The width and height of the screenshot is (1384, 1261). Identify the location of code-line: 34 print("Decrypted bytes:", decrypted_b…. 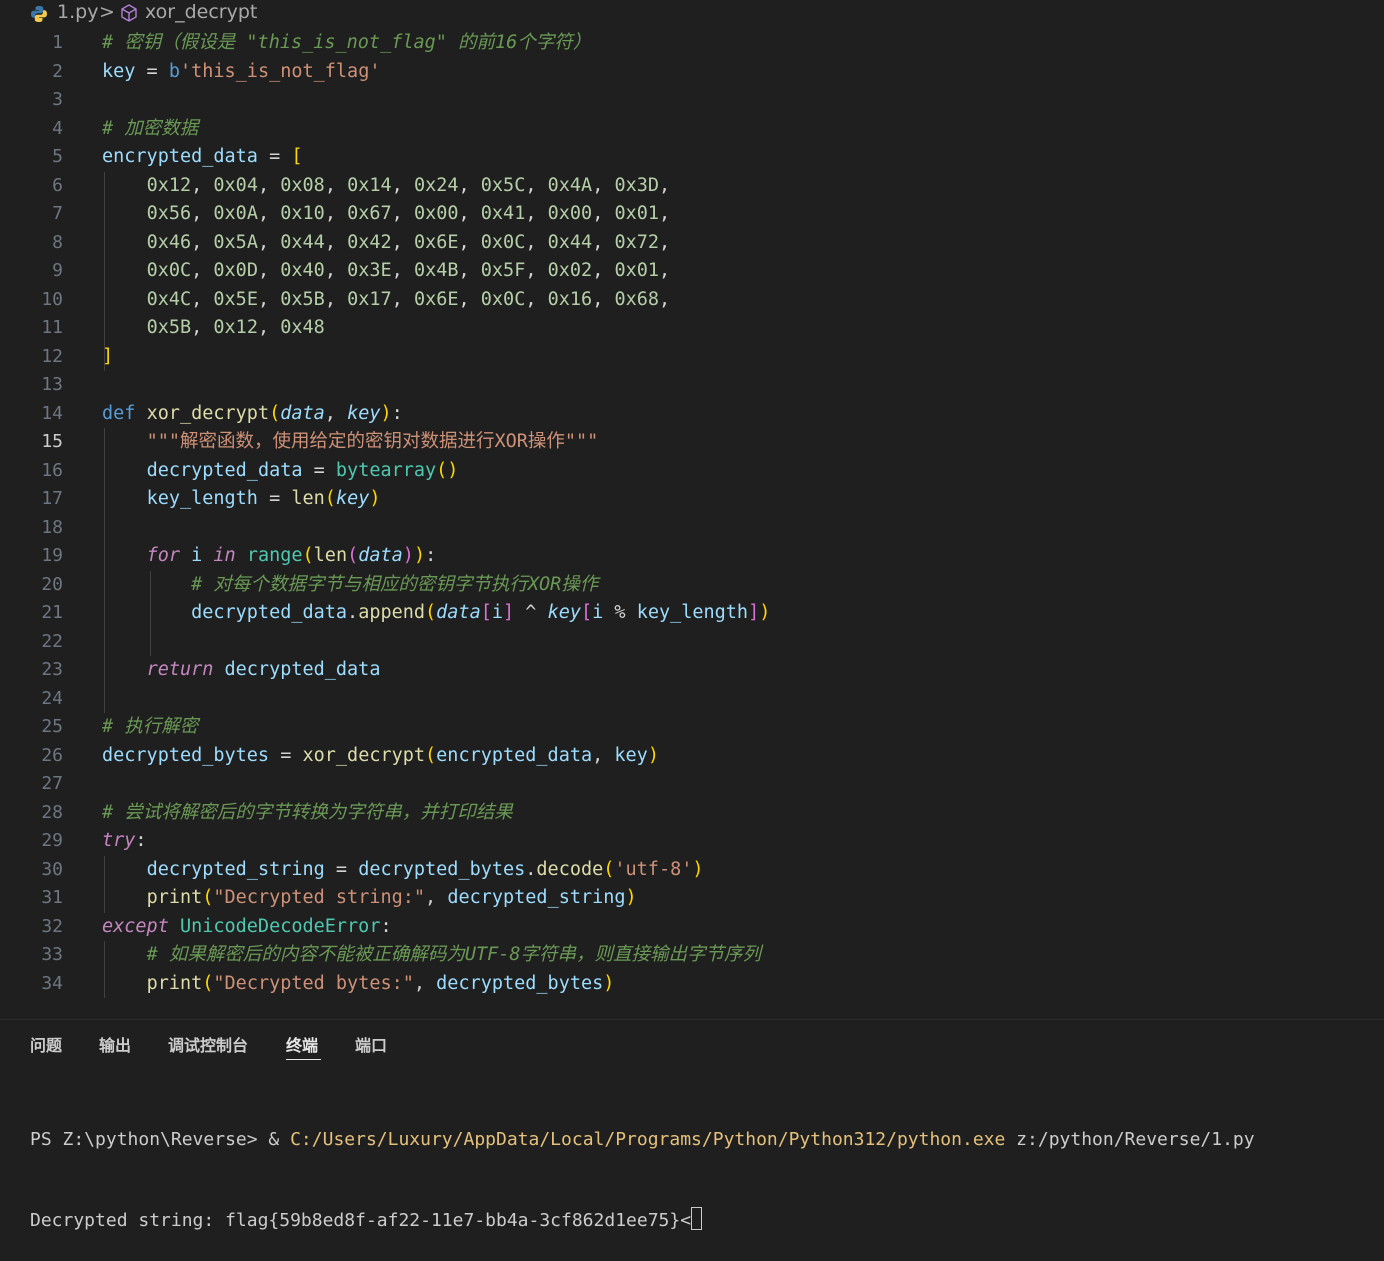
(692, 984).